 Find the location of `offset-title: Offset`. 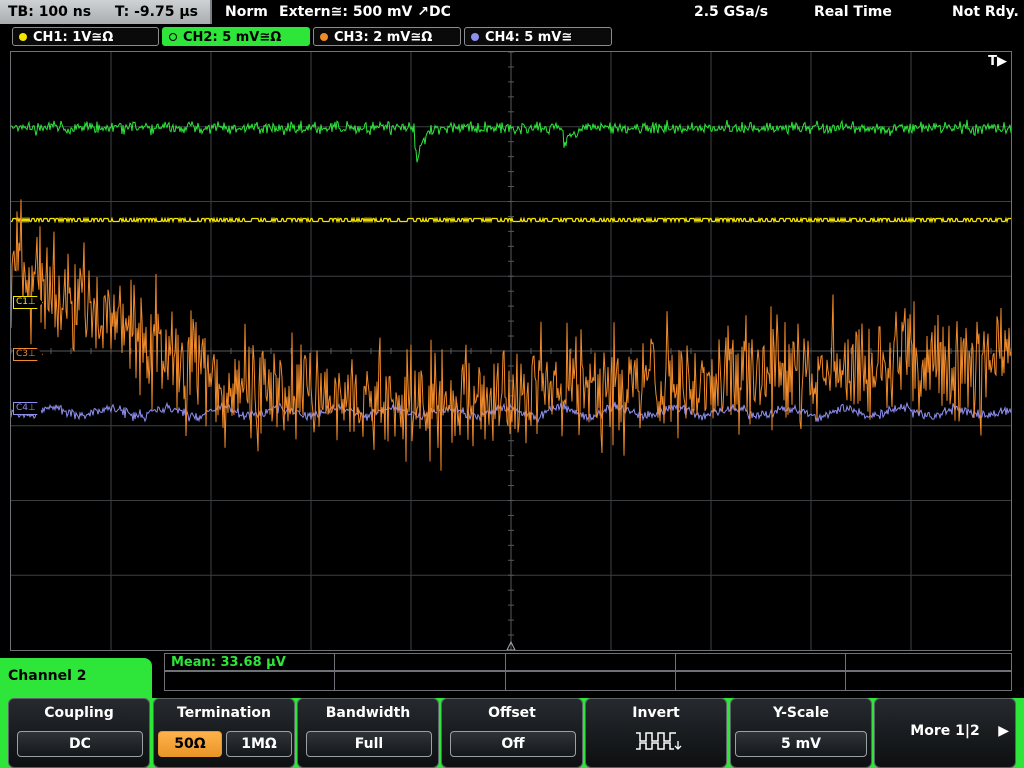

offset-title: Offset is located at coordinates (512, 713).